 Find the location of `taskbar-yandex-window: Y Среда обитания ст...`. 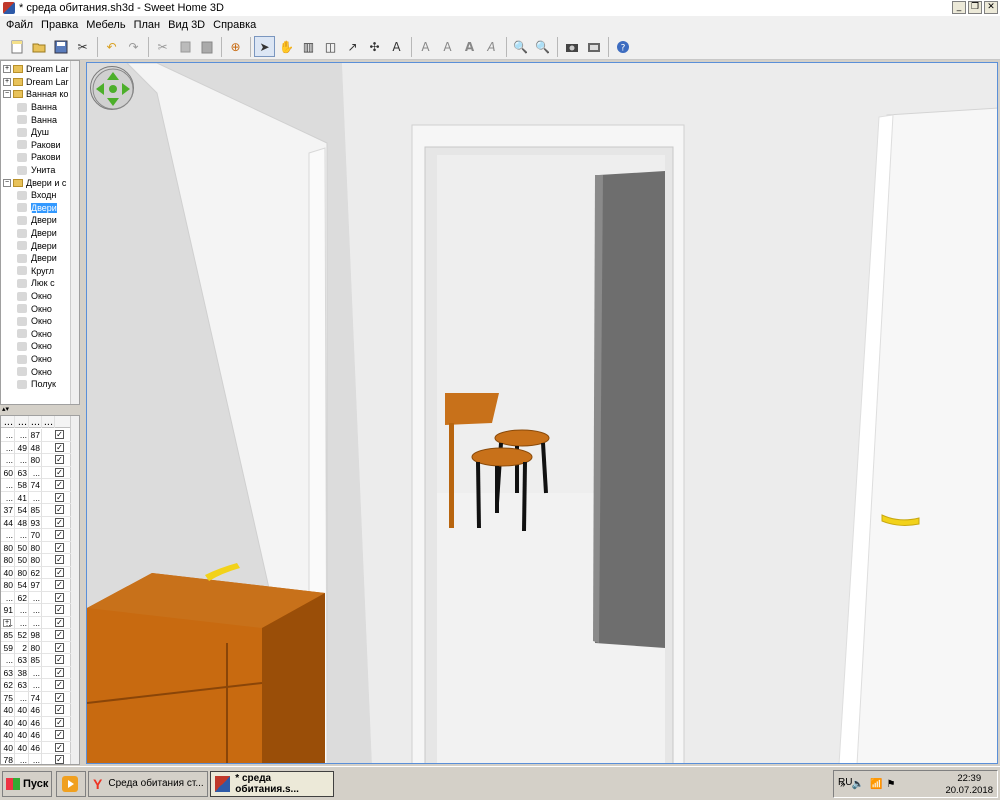

taskbar-yandex-window: Y Среда обитания ст... is located at coordinates (148, 783).